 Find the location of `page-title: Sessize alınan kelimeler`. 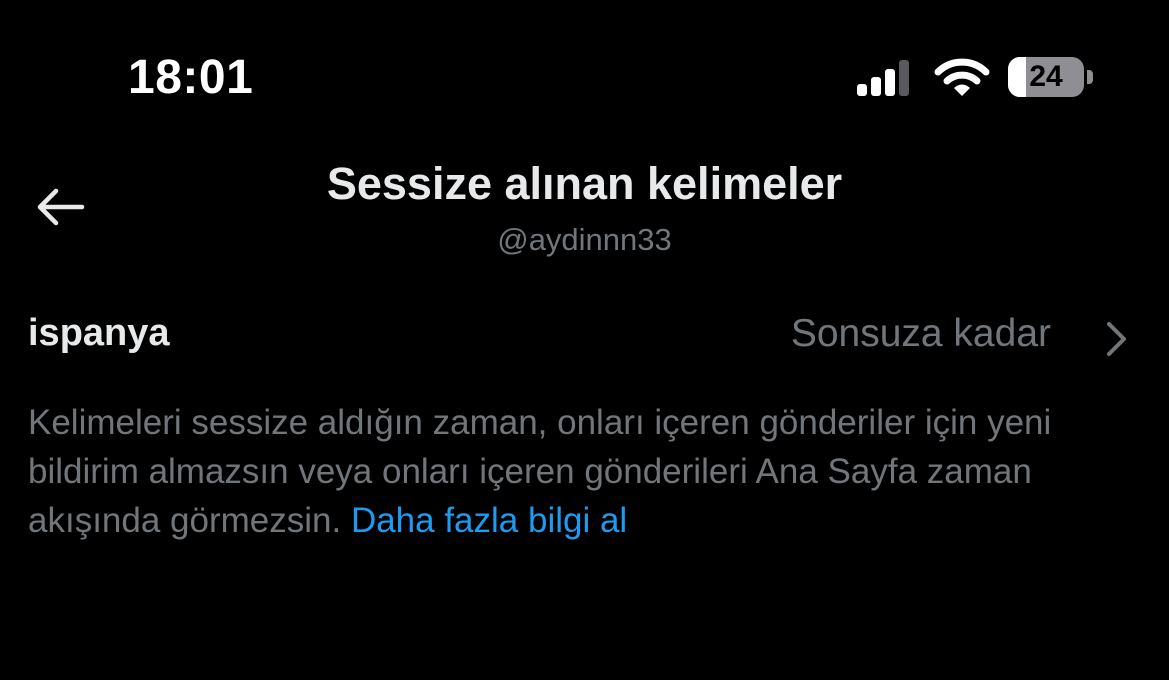

page-title: Sessize alınan kelimeler is located at coordinates (584, 183).